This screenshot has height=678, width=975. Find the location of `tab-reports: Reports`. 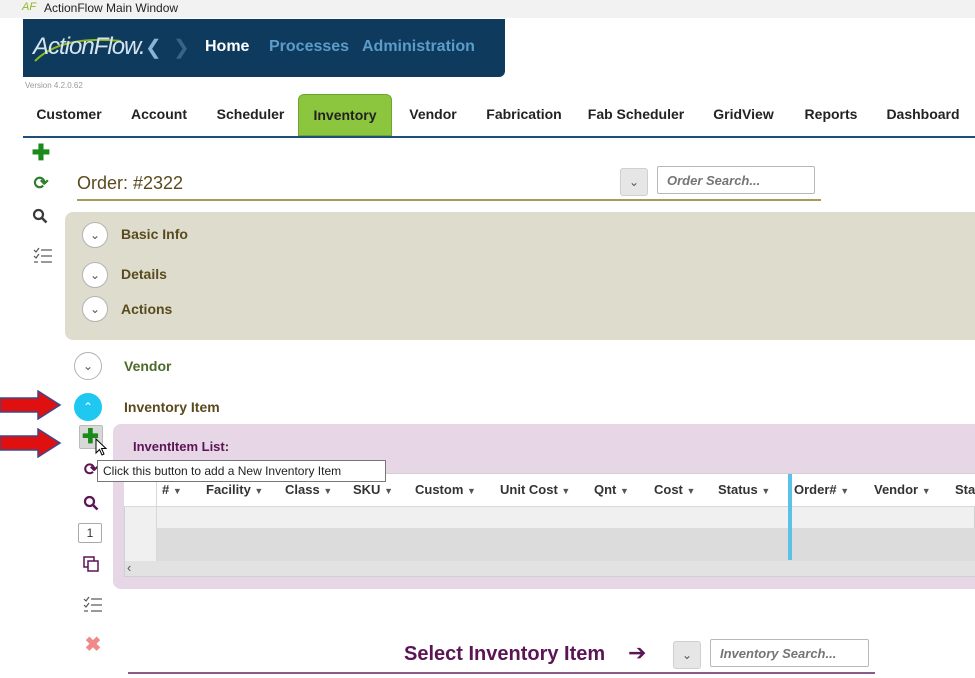

tab-reports: Reports is located at coordinates (831, 114).